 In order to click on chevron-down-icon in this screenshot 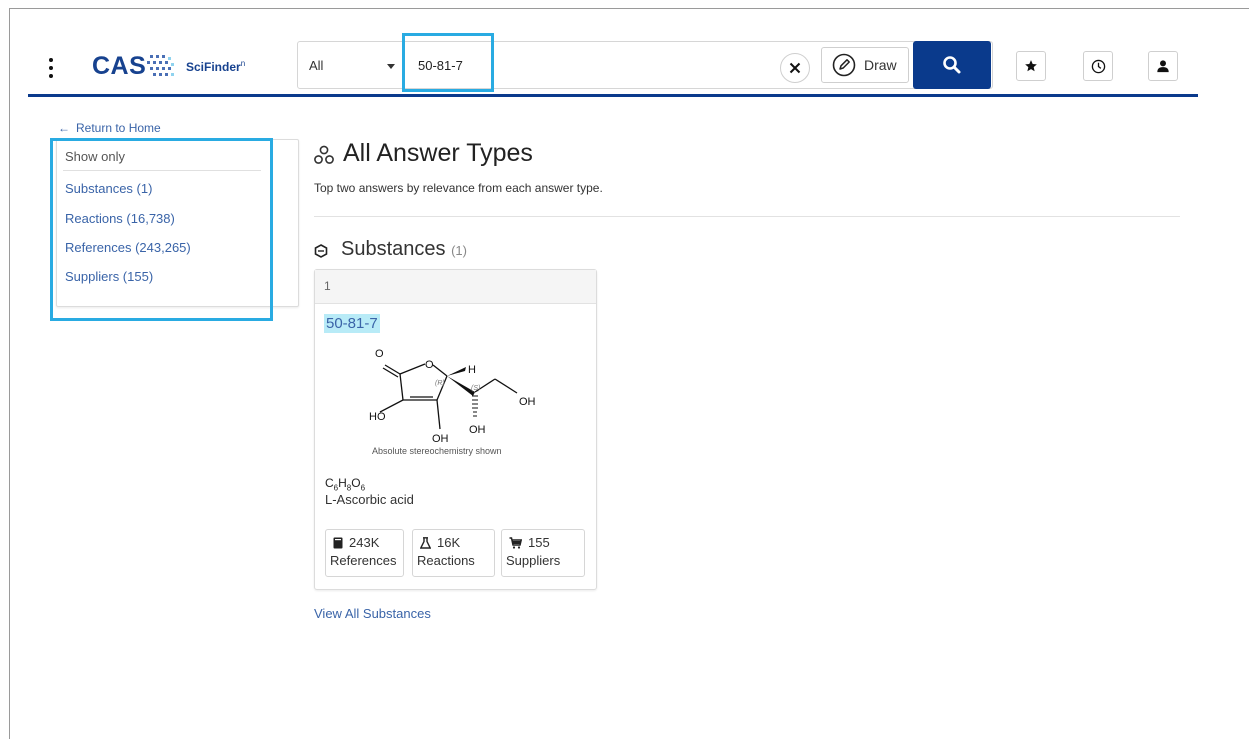, I will do `click(391, 66)`.